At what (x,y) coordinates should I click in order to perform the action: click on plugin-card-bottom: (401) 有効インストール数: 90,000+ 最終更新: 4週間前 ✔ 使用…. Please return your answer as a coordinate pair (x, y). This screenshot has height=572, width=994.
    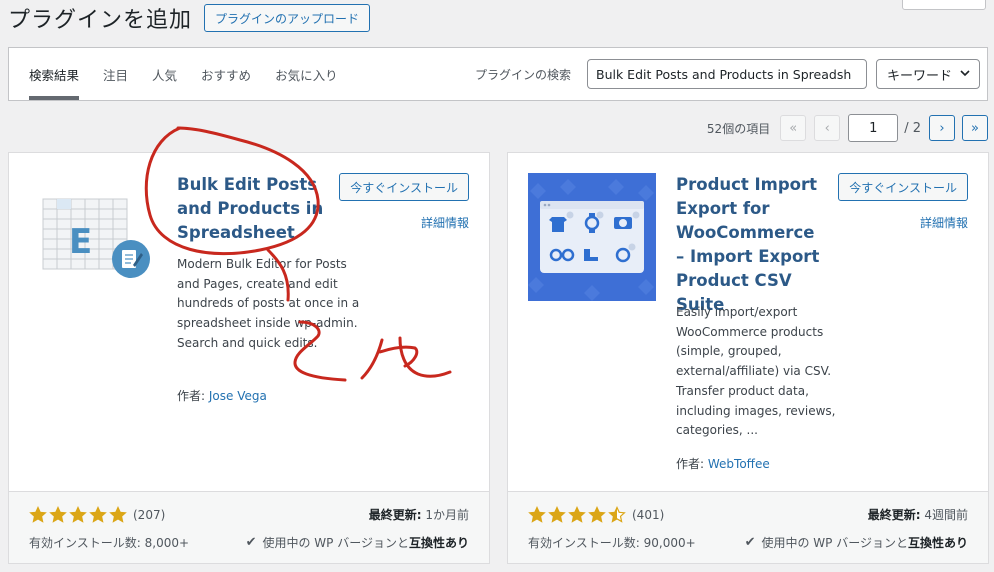
    Looking at the image, I should click on (748, 527).